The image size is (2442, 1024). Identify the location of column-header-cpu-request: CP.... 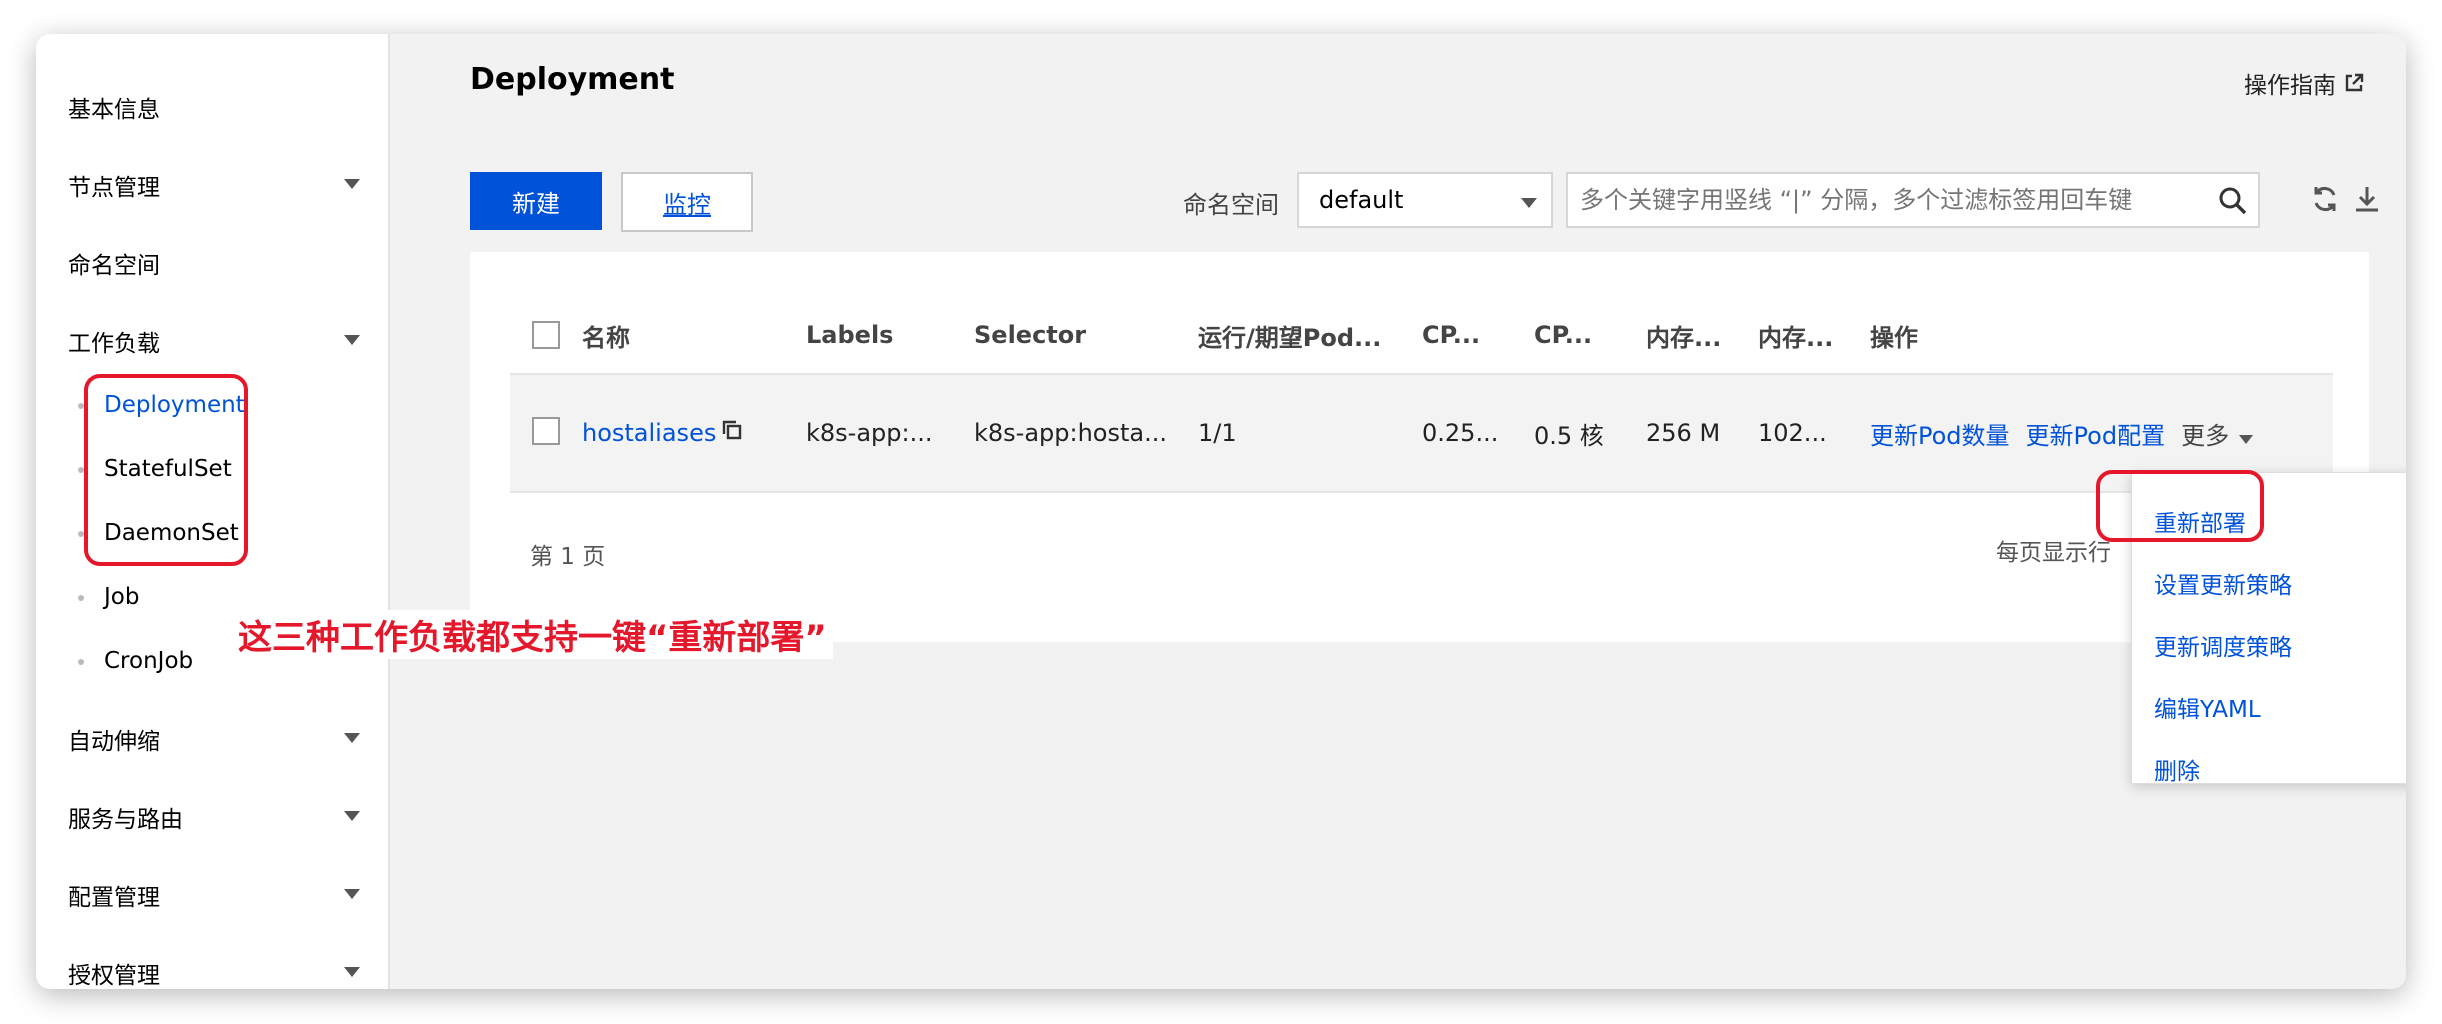
(1451, 335).